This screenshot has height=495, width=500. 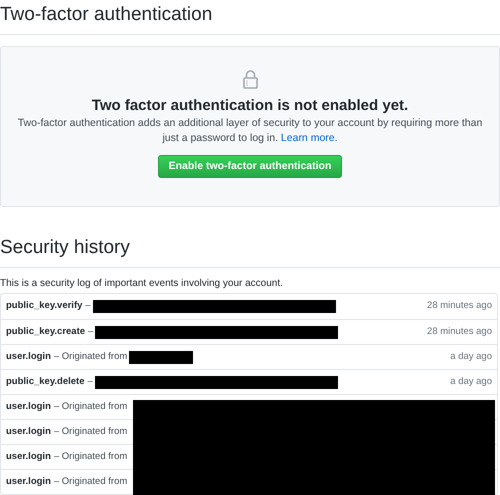 I want to click on event-action: public_key.delete, so click(x=45, y=381).